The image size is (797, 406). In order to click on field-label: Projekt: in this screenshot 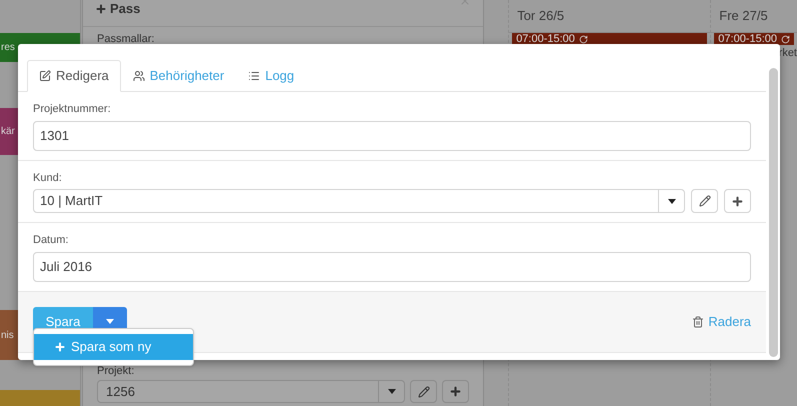, I will do `click(116, 371)`.